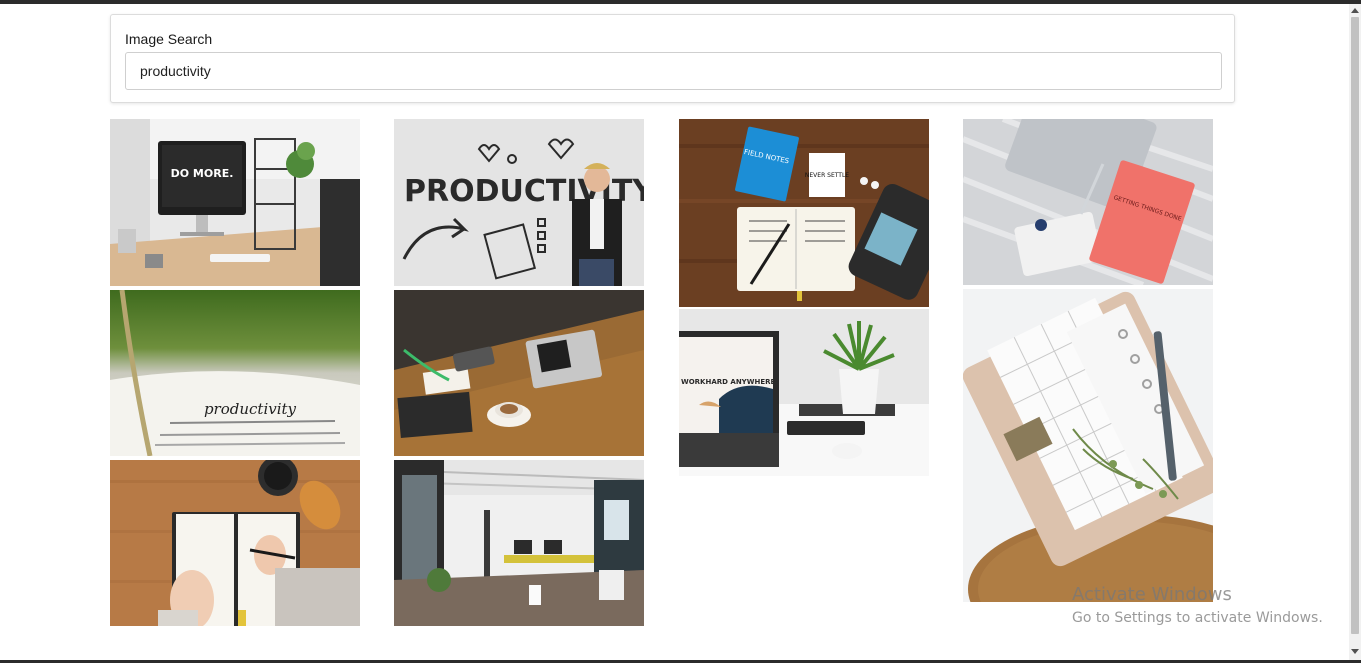  What do you see at coordinates (673, 71) in the screenshot?
I see `search-input` at bounding box center [673, 71].